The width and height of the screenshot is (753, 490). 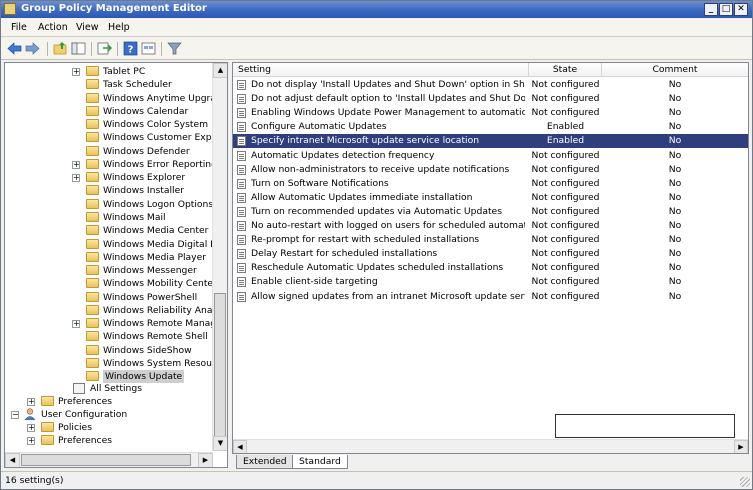 I want to click on menu-action: Action, so click(x=53, y=27).